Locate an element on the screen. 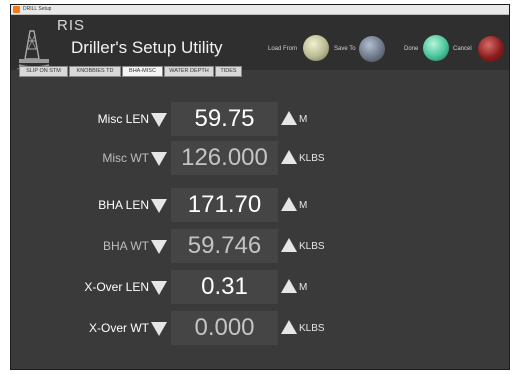  x-over-wt-value: 0.000 is located at coordinates (224, 328).